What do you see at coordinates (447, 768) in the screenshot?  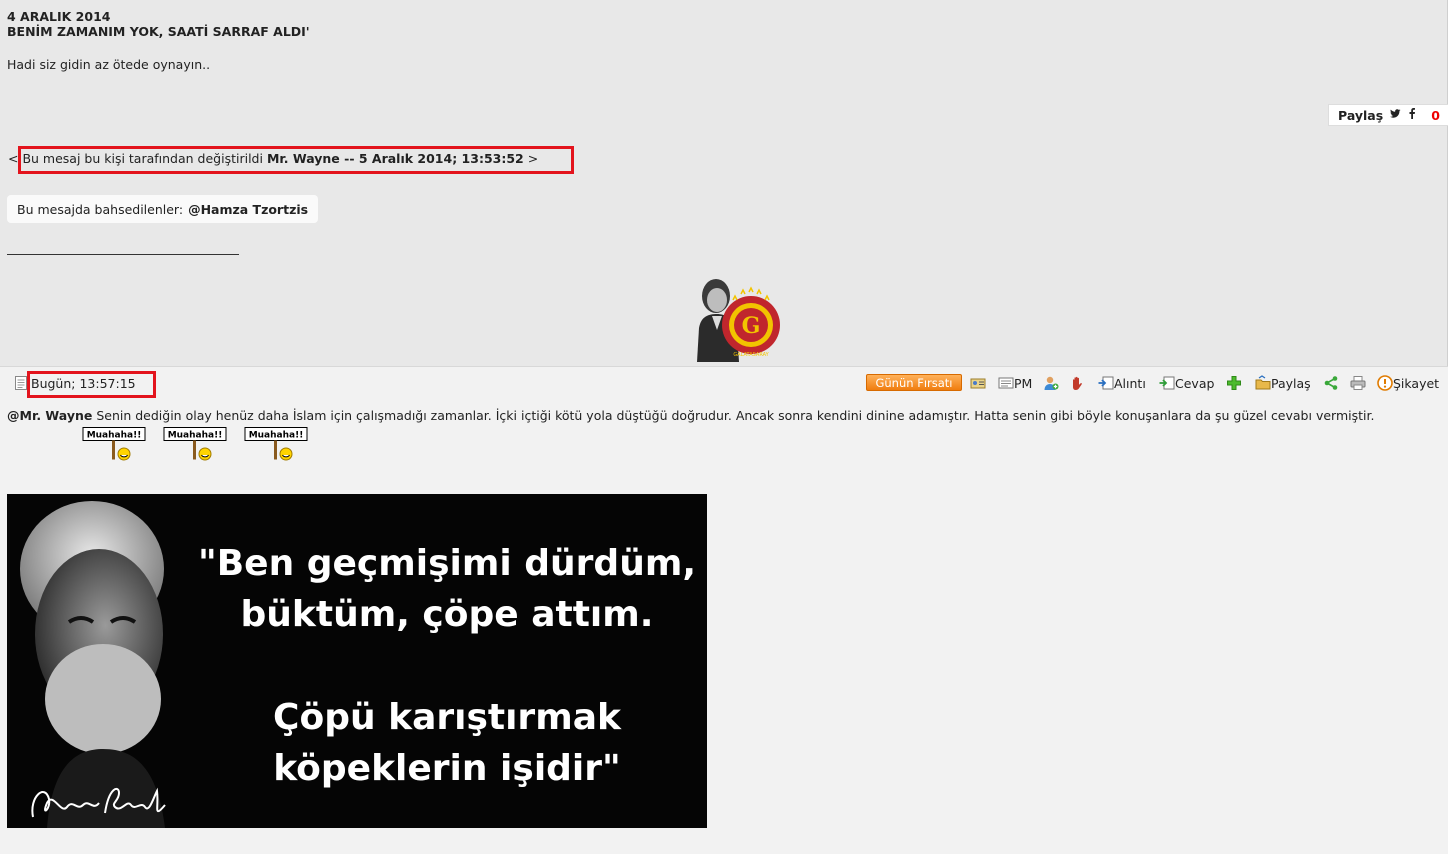 I see `quote-line-4: köpeklerin işidir"` at bounding box center [447, 768].